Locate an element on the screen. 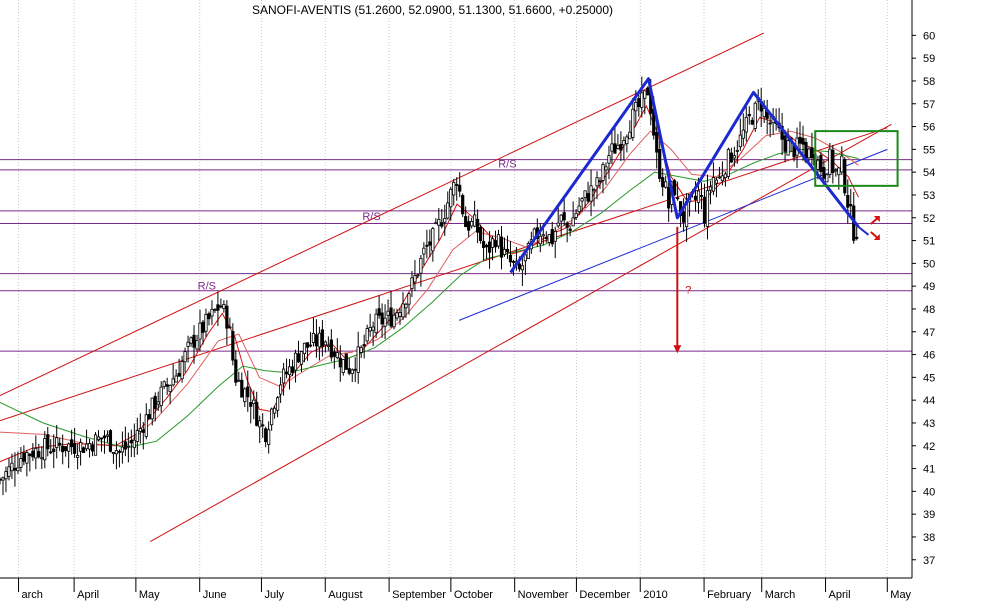 This screenshot has width=992, height=611. x-tick-label: December is located at coordinates (604, 595).